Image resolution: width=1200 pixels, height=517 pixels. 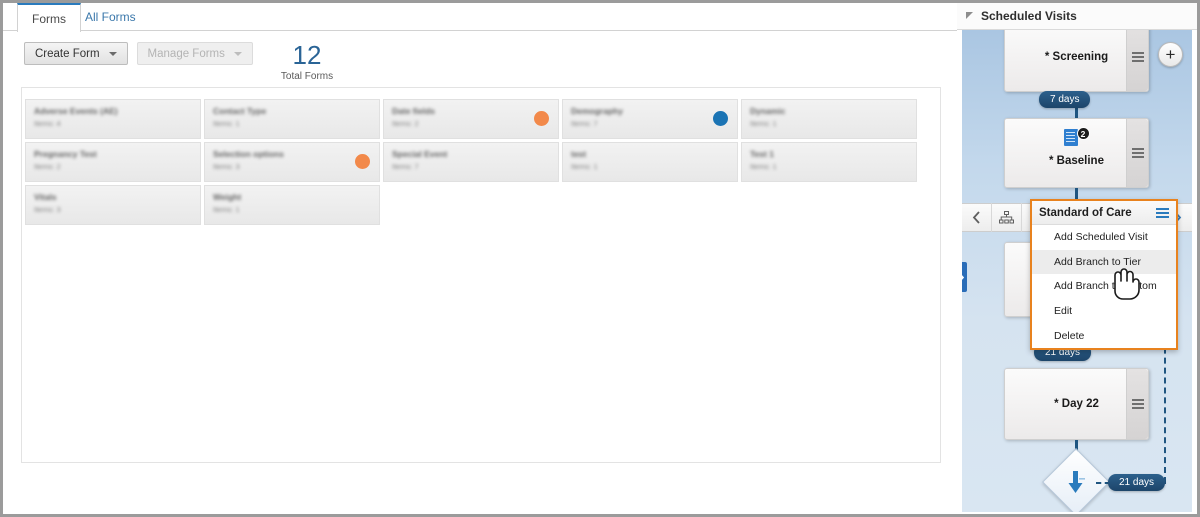 I want to click on form-count-badge: 2, so click(x=1076, y=137).